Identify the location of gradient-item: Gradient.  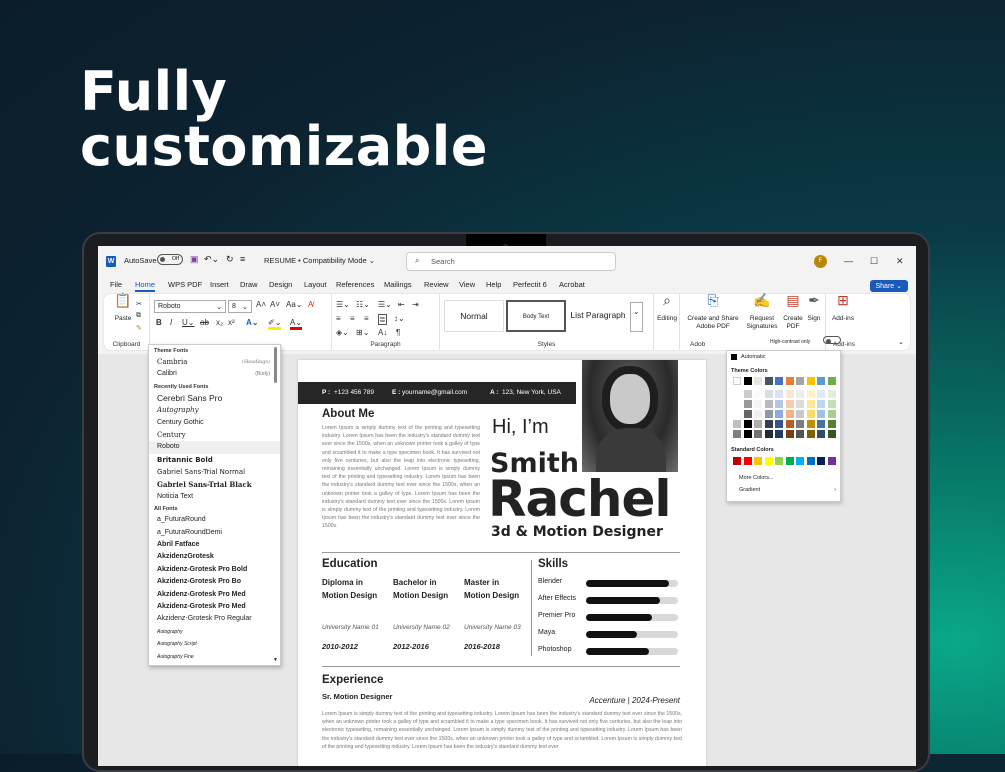
(749, 490).